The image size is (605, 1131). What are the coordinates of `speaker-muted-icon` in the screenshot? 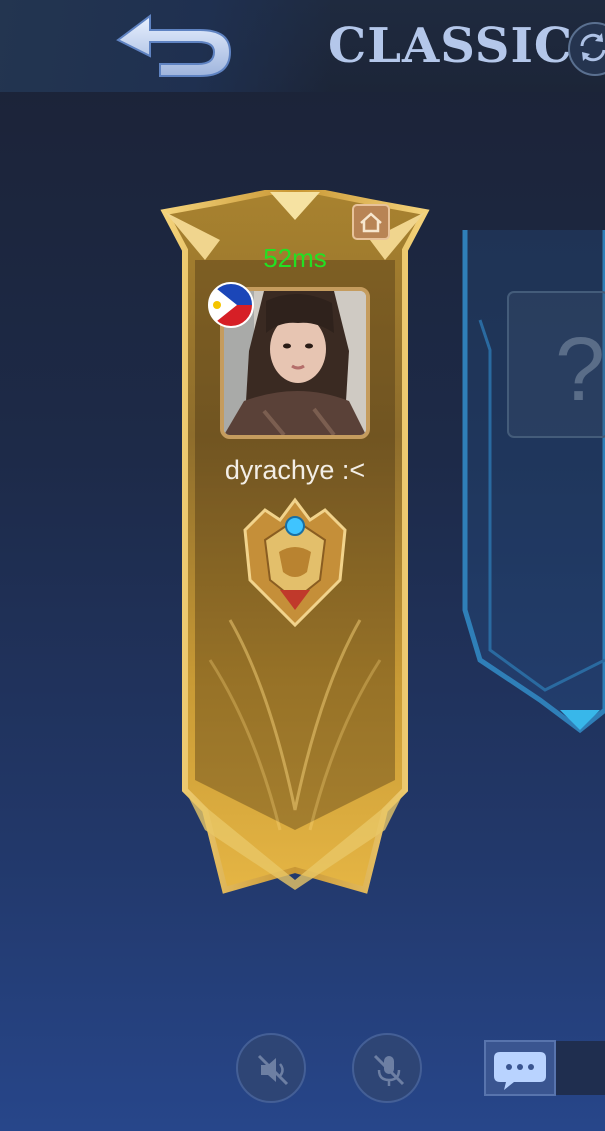 It's located at (273, 1070).